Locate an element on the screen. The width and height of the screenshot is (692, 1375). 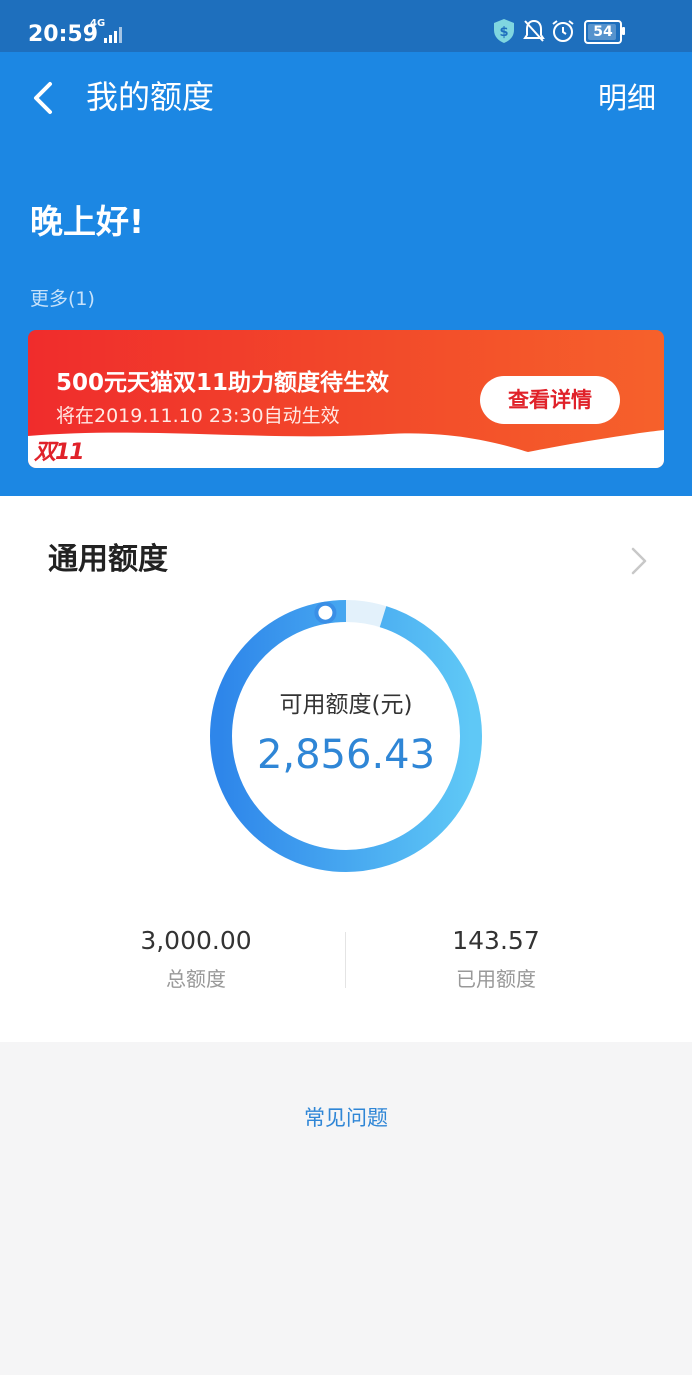
promo-subtitle: 将在2019.11.10 23:30自动生效 is located at coordinates (198, 416).